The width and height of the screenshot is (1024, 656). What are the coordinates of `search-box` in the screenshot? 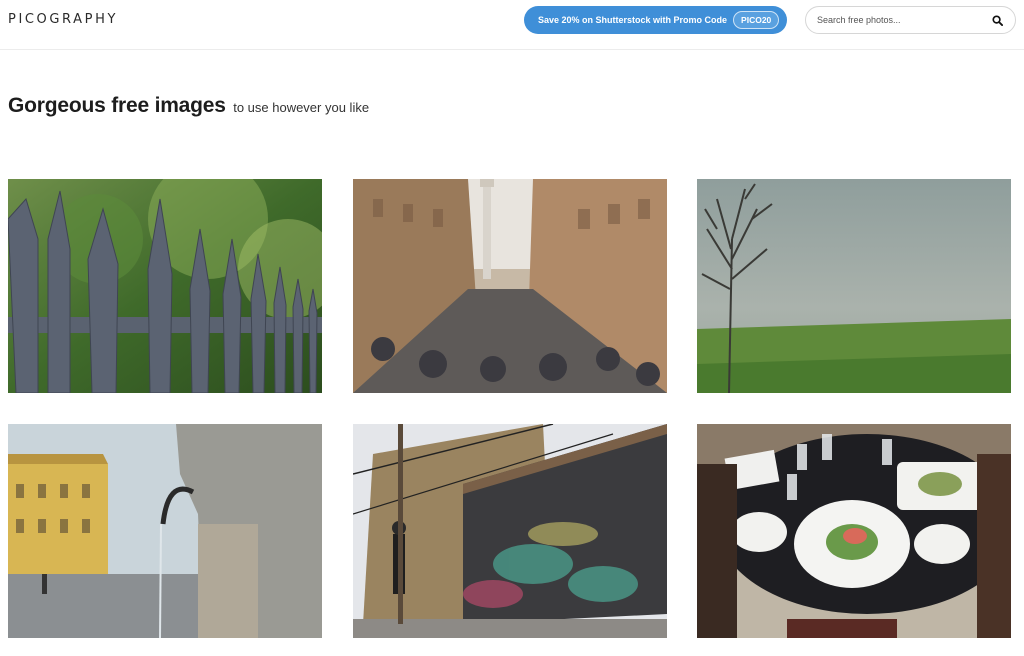 It's located at (910, 20).